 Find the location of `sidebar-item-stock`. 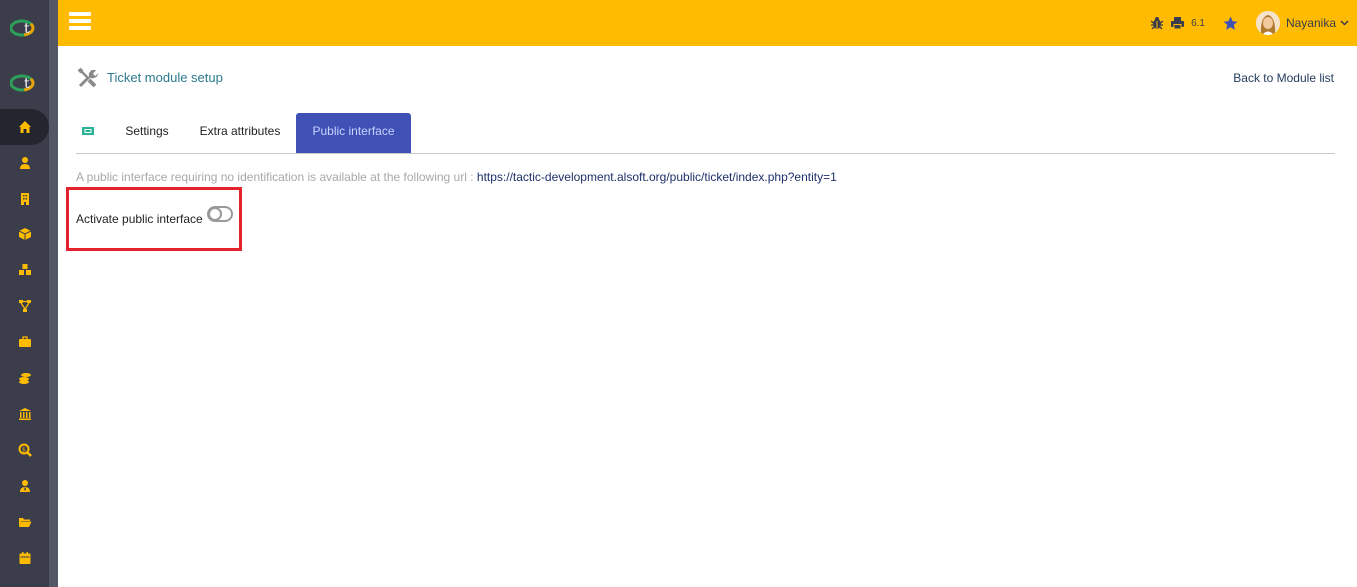

sidebar-item-stock is located at coordinates (24, 270).